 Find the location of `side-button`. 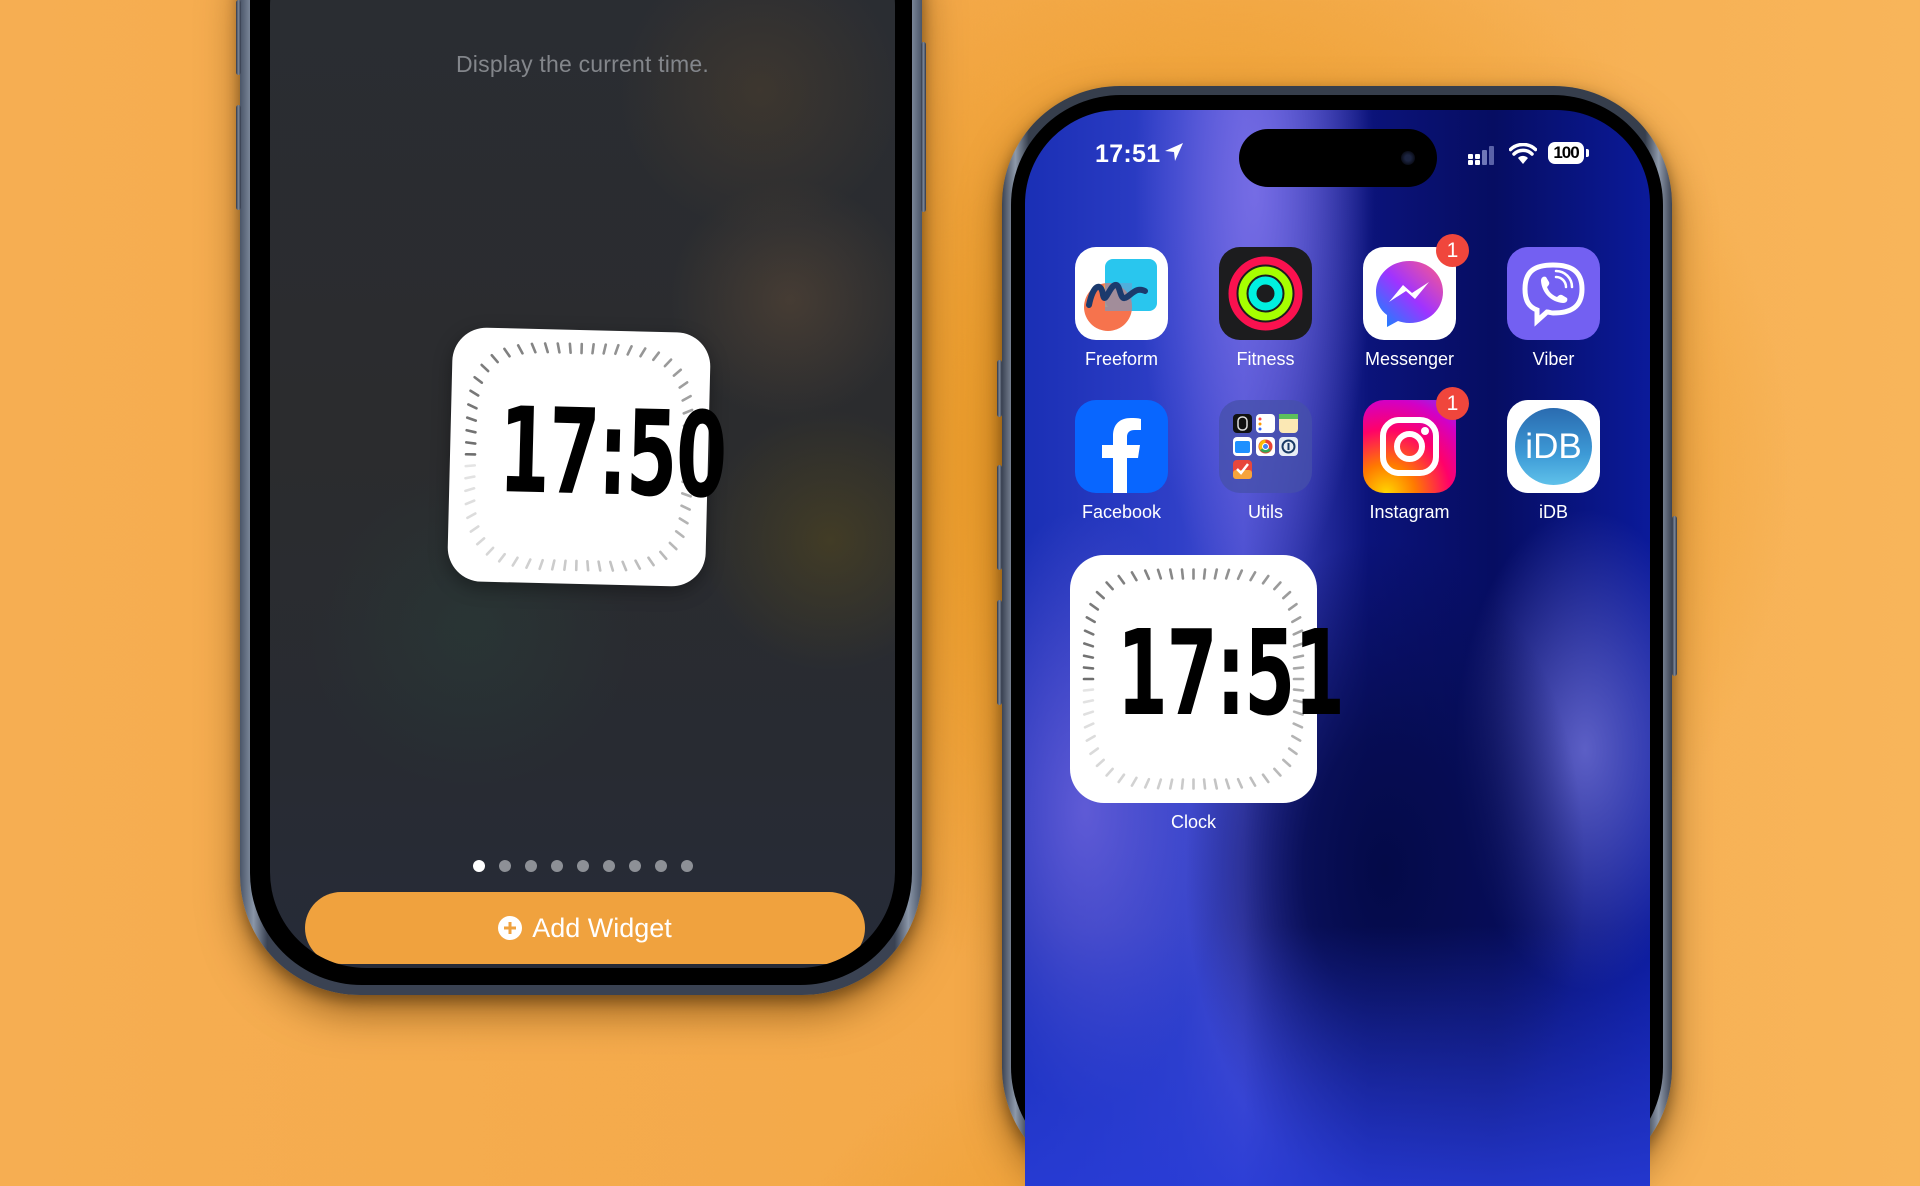

side-button is located at coordinates (238, 37).